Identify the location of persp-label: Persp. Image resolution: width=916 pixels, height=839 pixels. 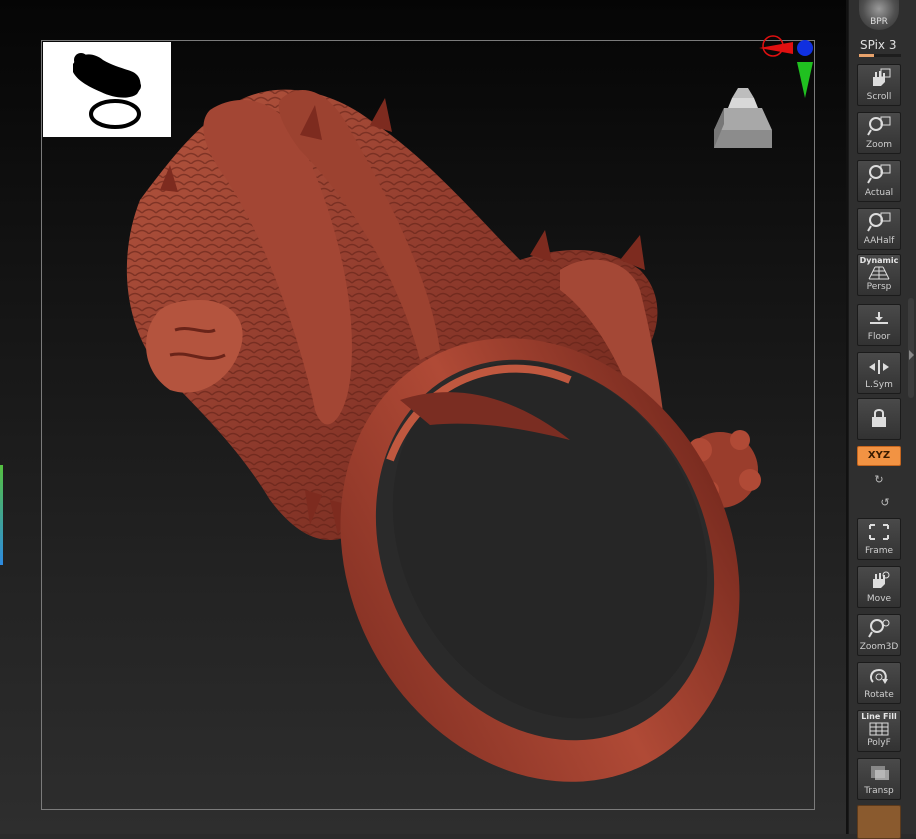
(879, 287).